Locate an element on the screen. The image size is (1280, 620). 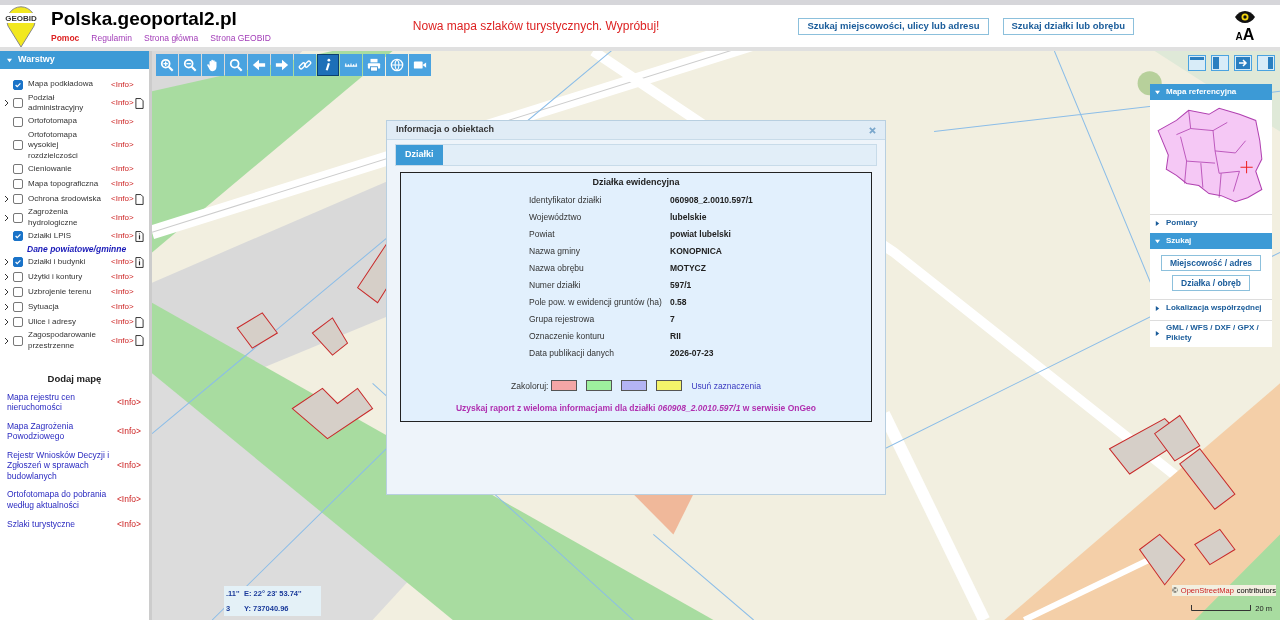
header-link: Regulamin is located at coordinates (111, 38).